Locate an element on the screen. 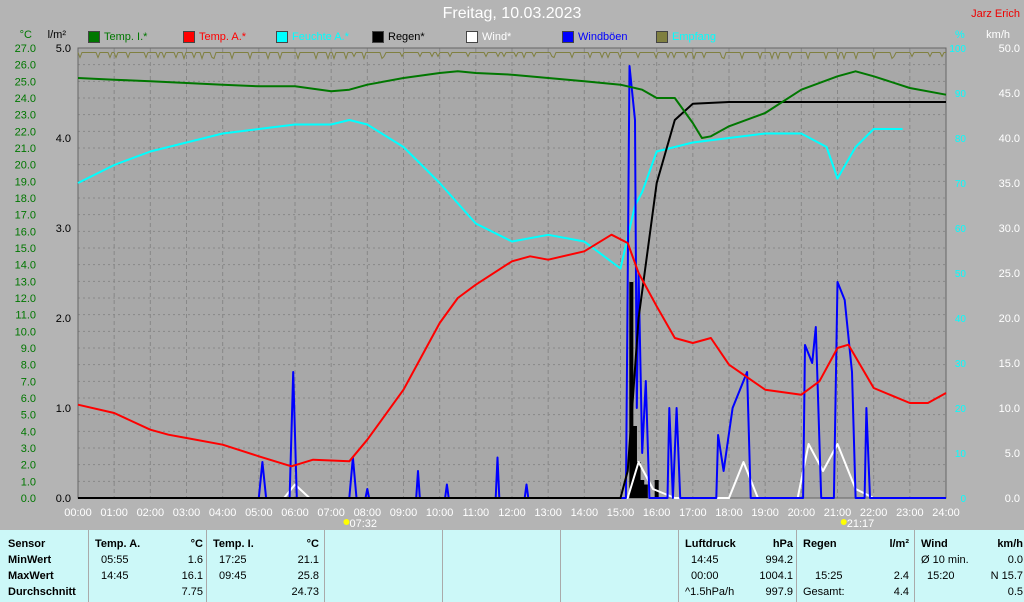 The width and height of the screenshot is (1024, 602). temp-a-min: 1.6 is located at coordinates (195, 560).